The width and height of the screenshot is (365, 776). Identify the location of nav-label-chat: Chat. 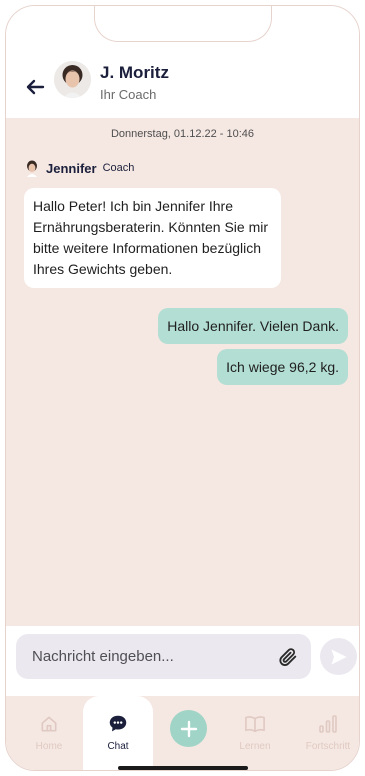
(118, 746).